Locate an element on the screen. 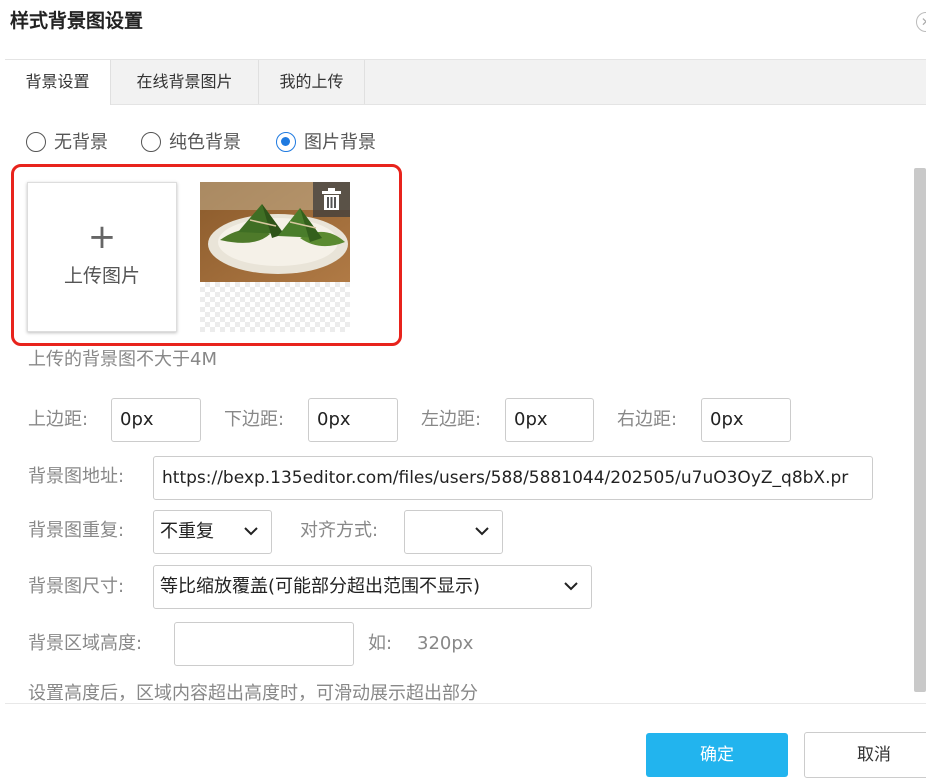 This screenshot has width=926, height=780. tab-my-uploads: 我的上传 is located at coordinates (312, 82).